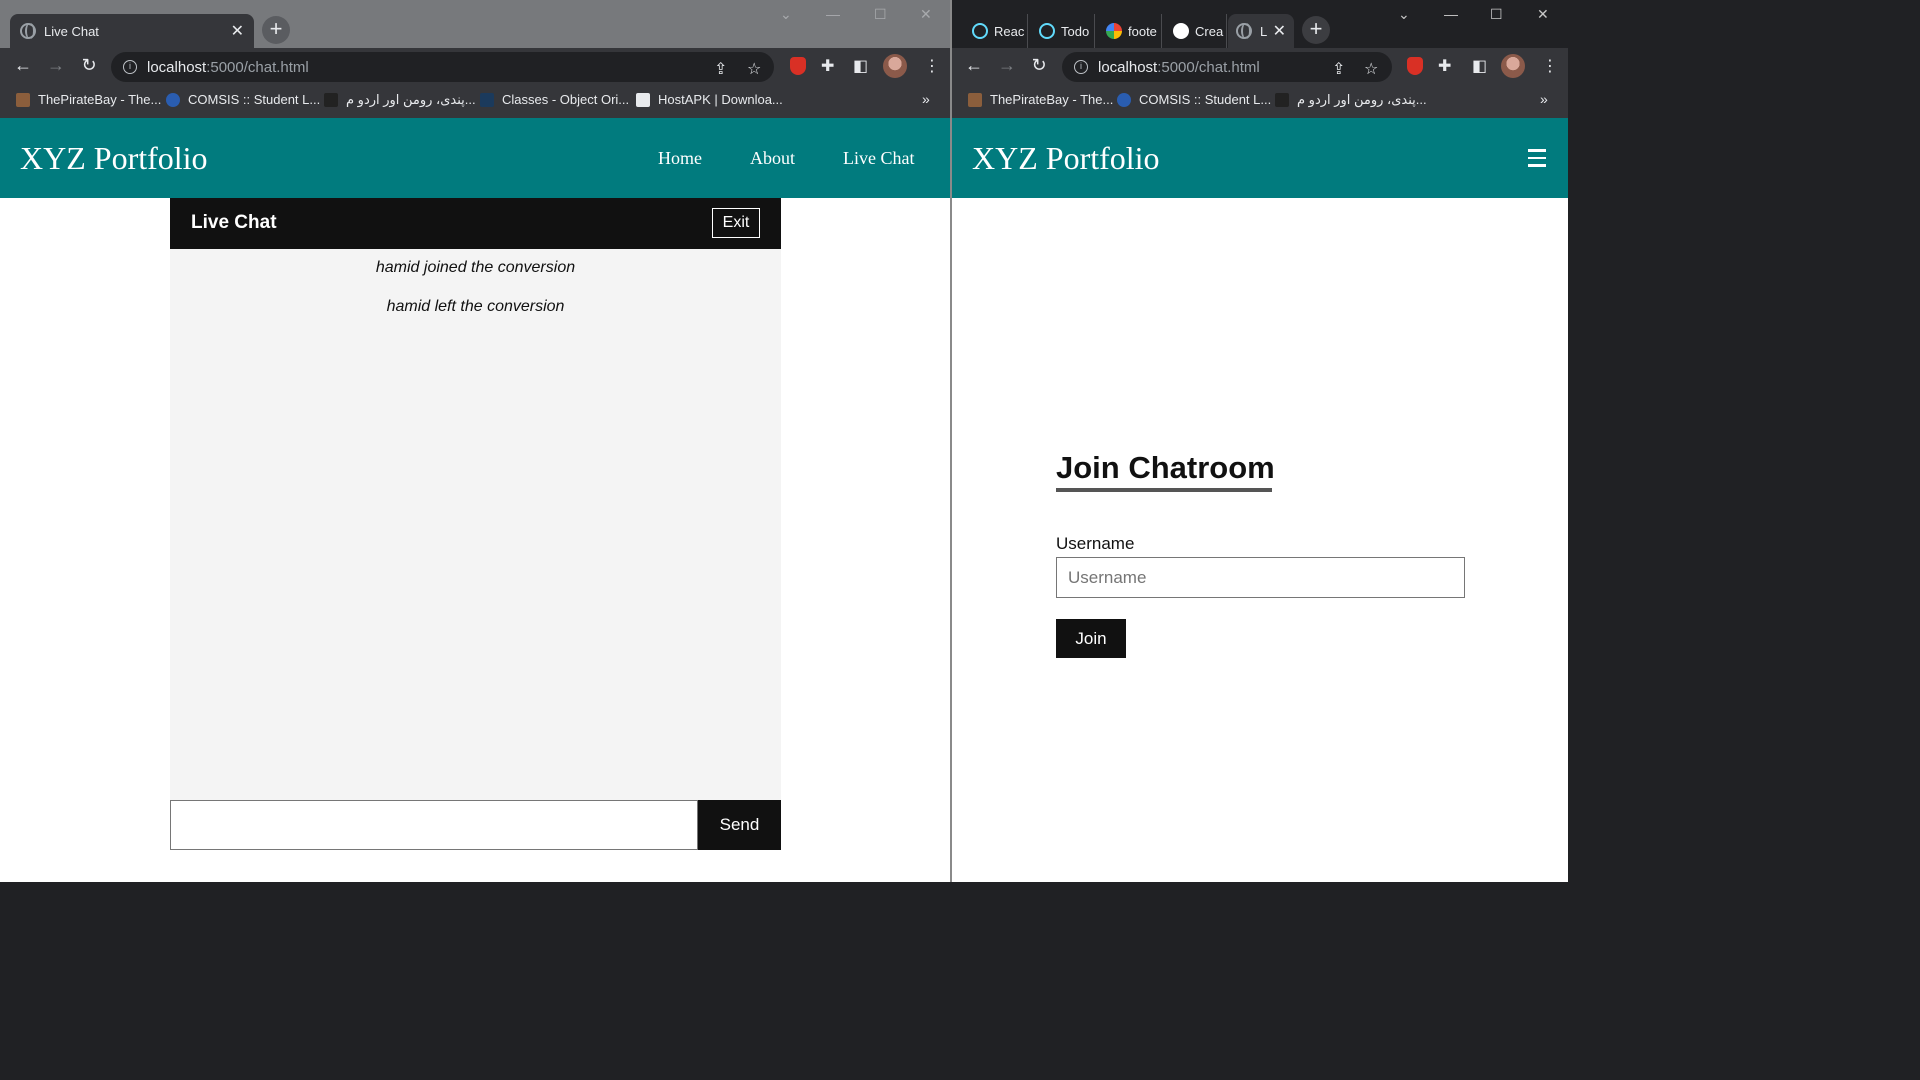 The width and height of the screenshot is (1920, 1080). I want to click on chat-title: Live Chat, so click(234, 222).